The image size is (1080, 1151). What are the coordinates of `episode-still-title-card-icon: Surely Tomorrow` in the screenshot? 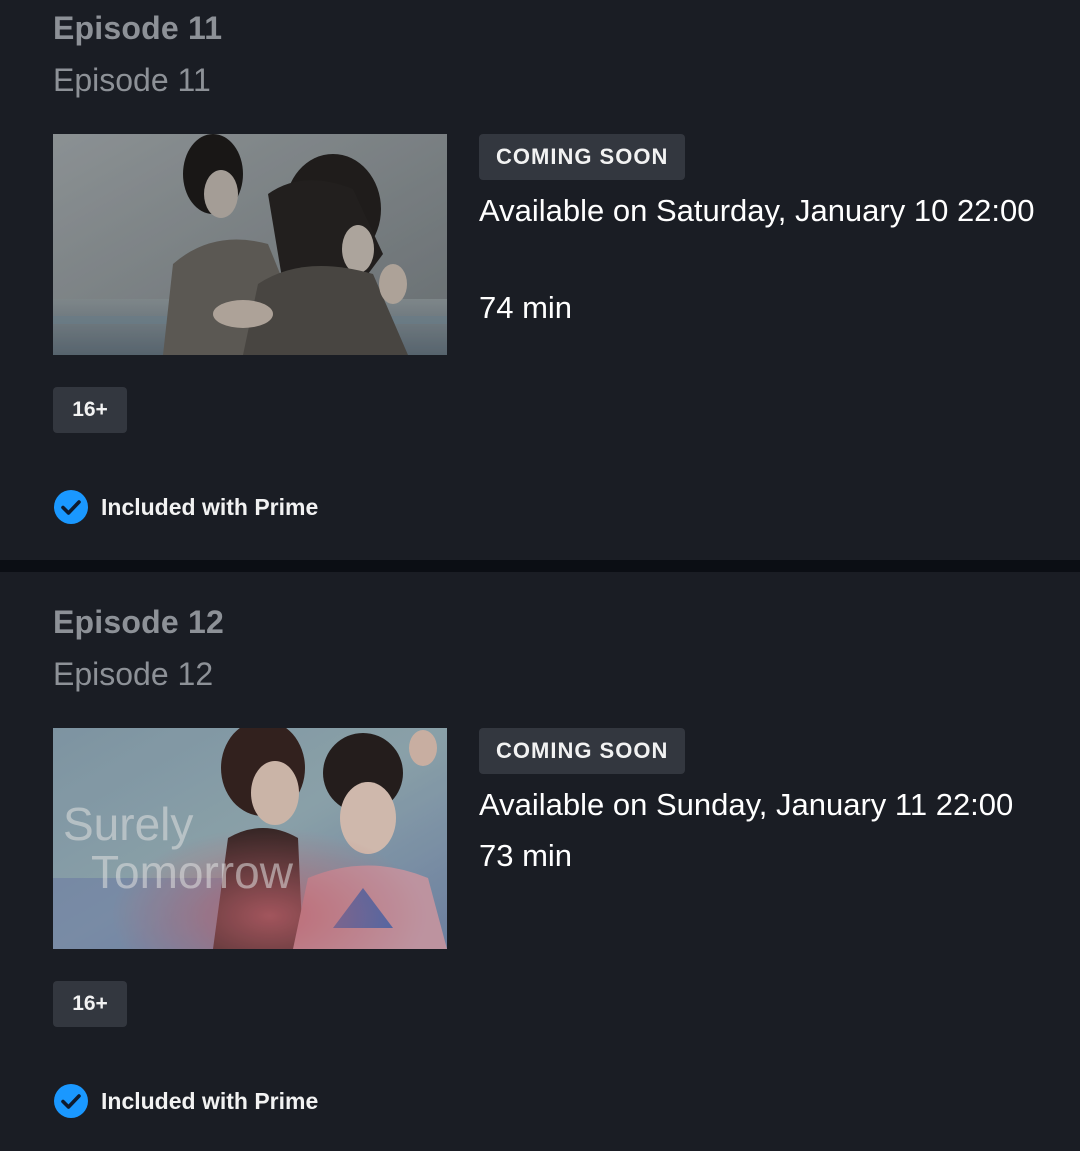 It's located at (250, 838).